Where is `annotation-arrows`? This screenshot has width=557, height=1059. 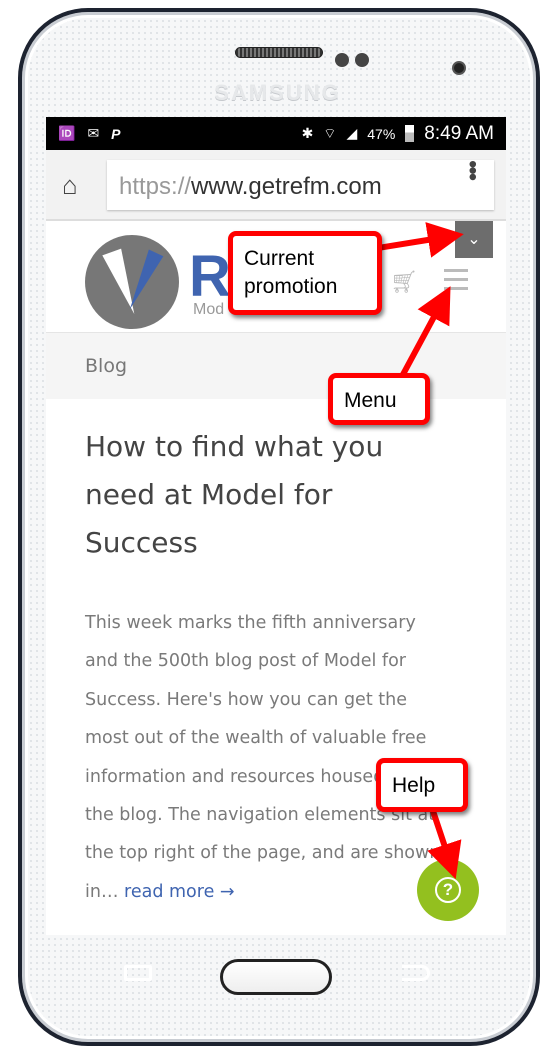 annotation-arrows is located at coordinates (420, 551).